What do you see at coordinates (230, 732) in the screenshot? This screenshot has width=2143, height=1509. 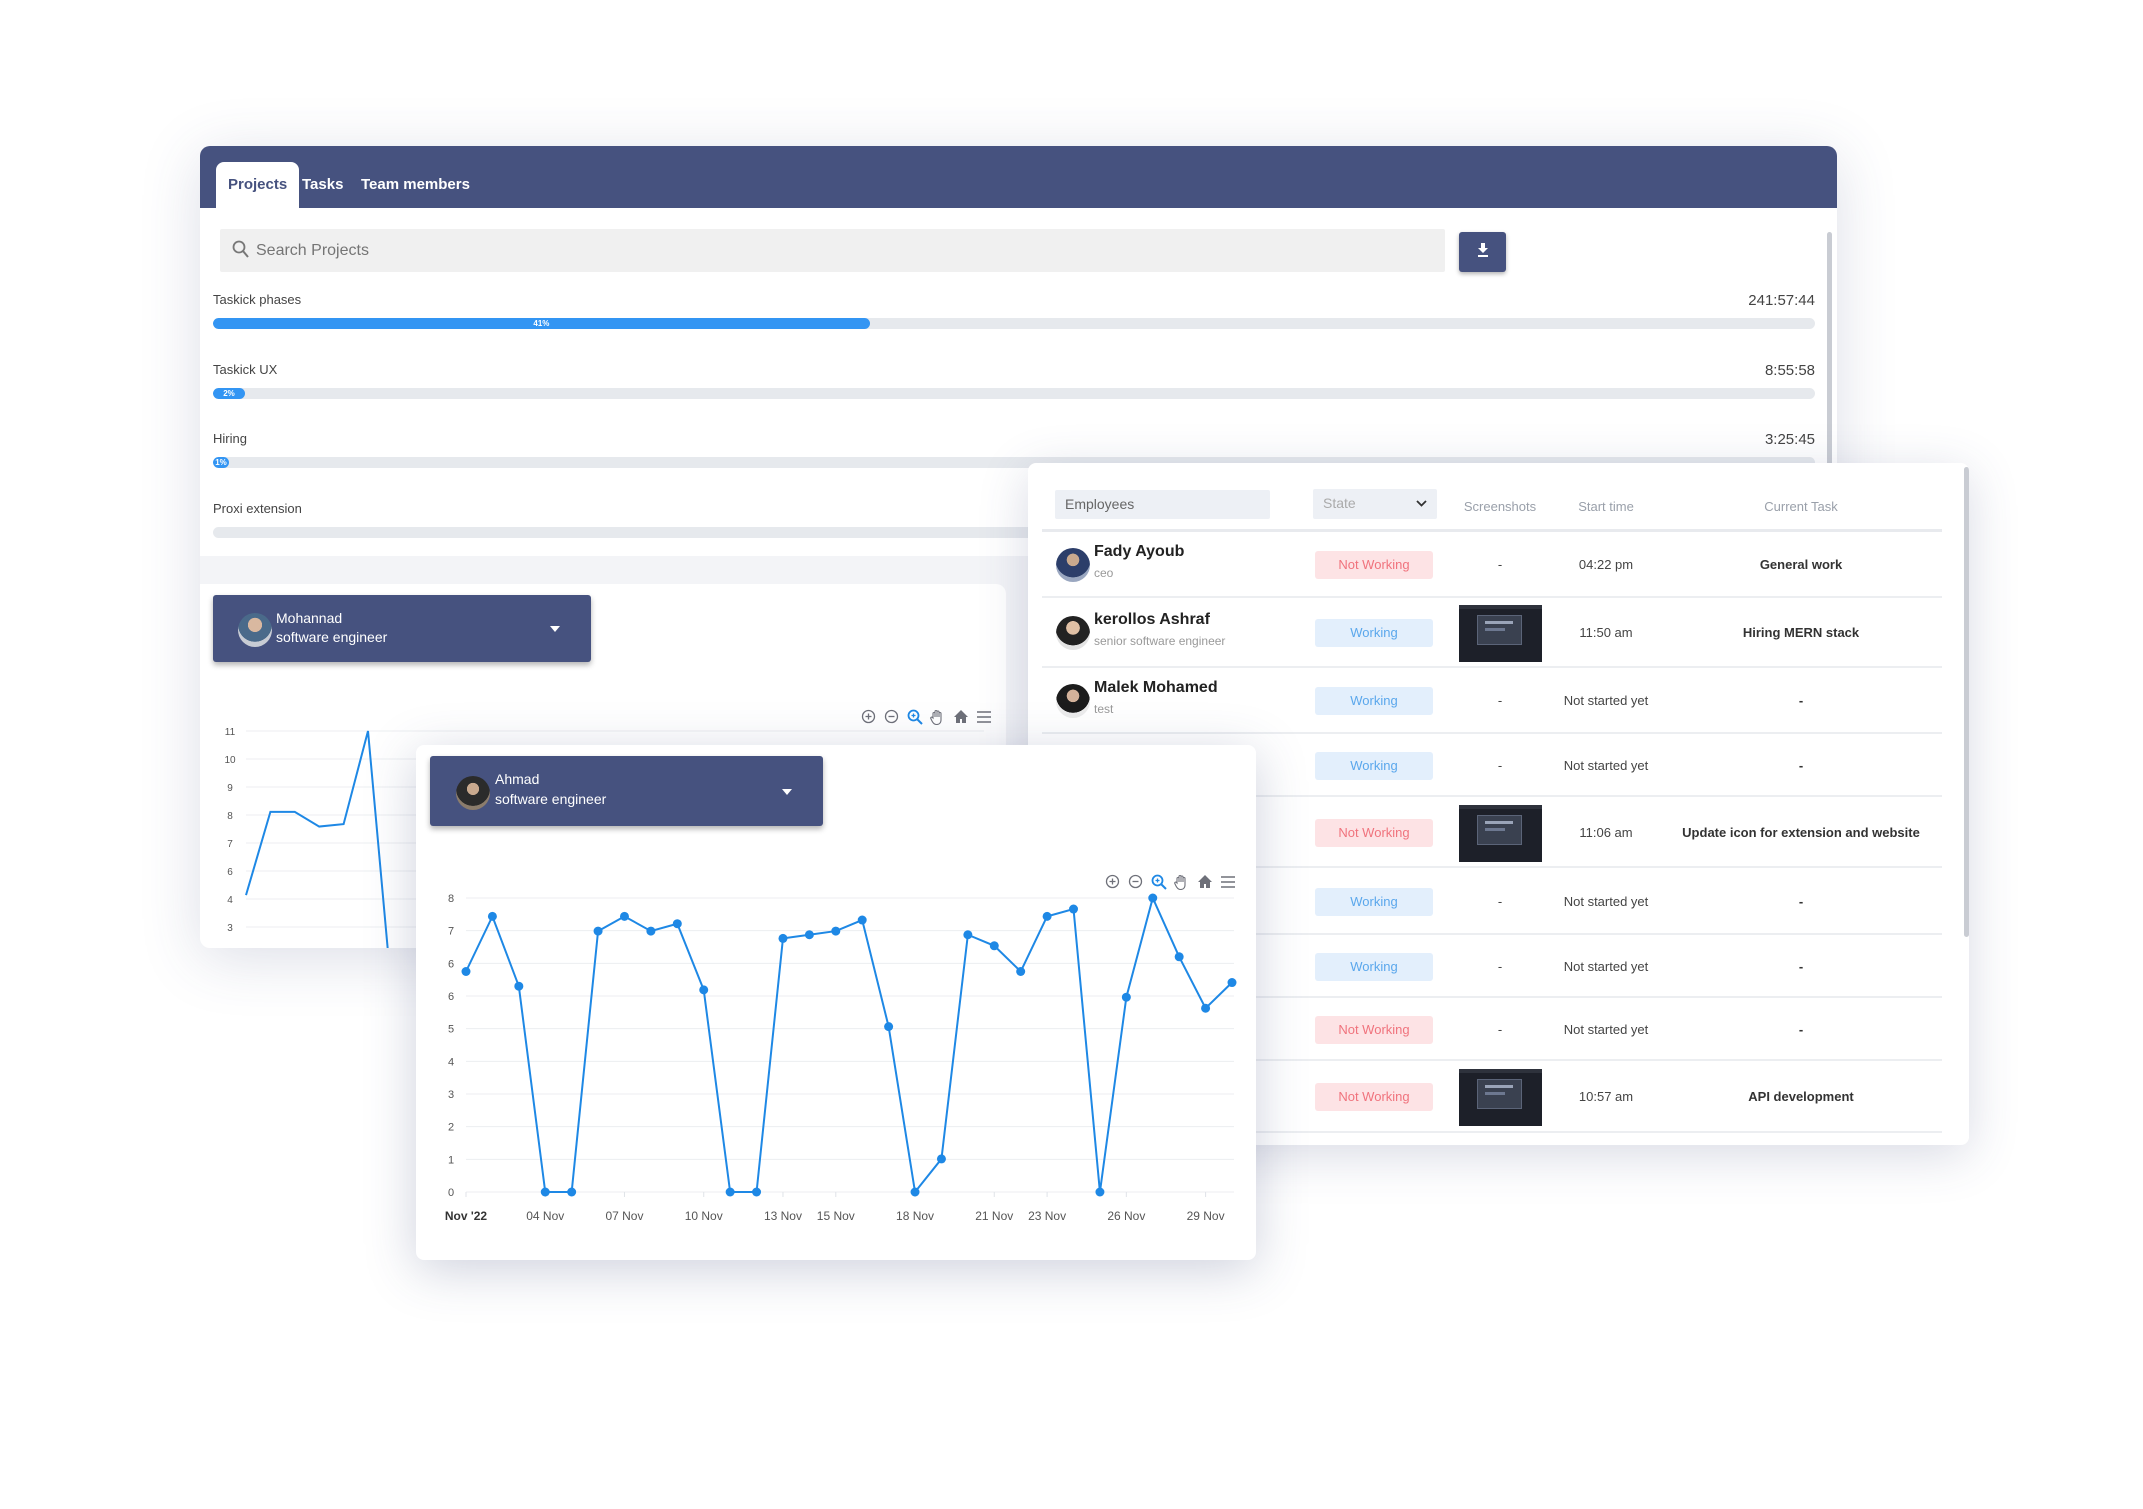 I see `y-tick-label: 11` at bounding box center [230, 732].